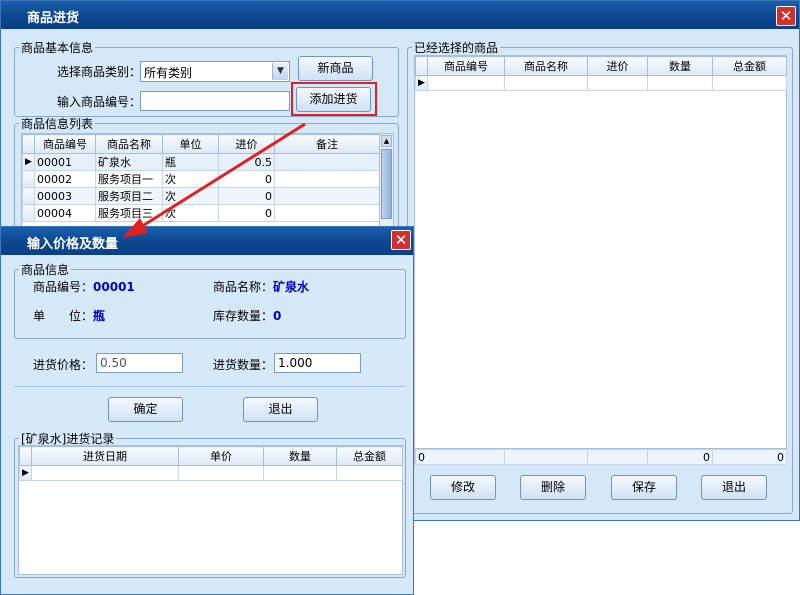 This screenshot has height=595, width=800. What do you see at coordinates (220, 177) in the screenshot?
I see `arrow-line` at bounding box center [220, 177].